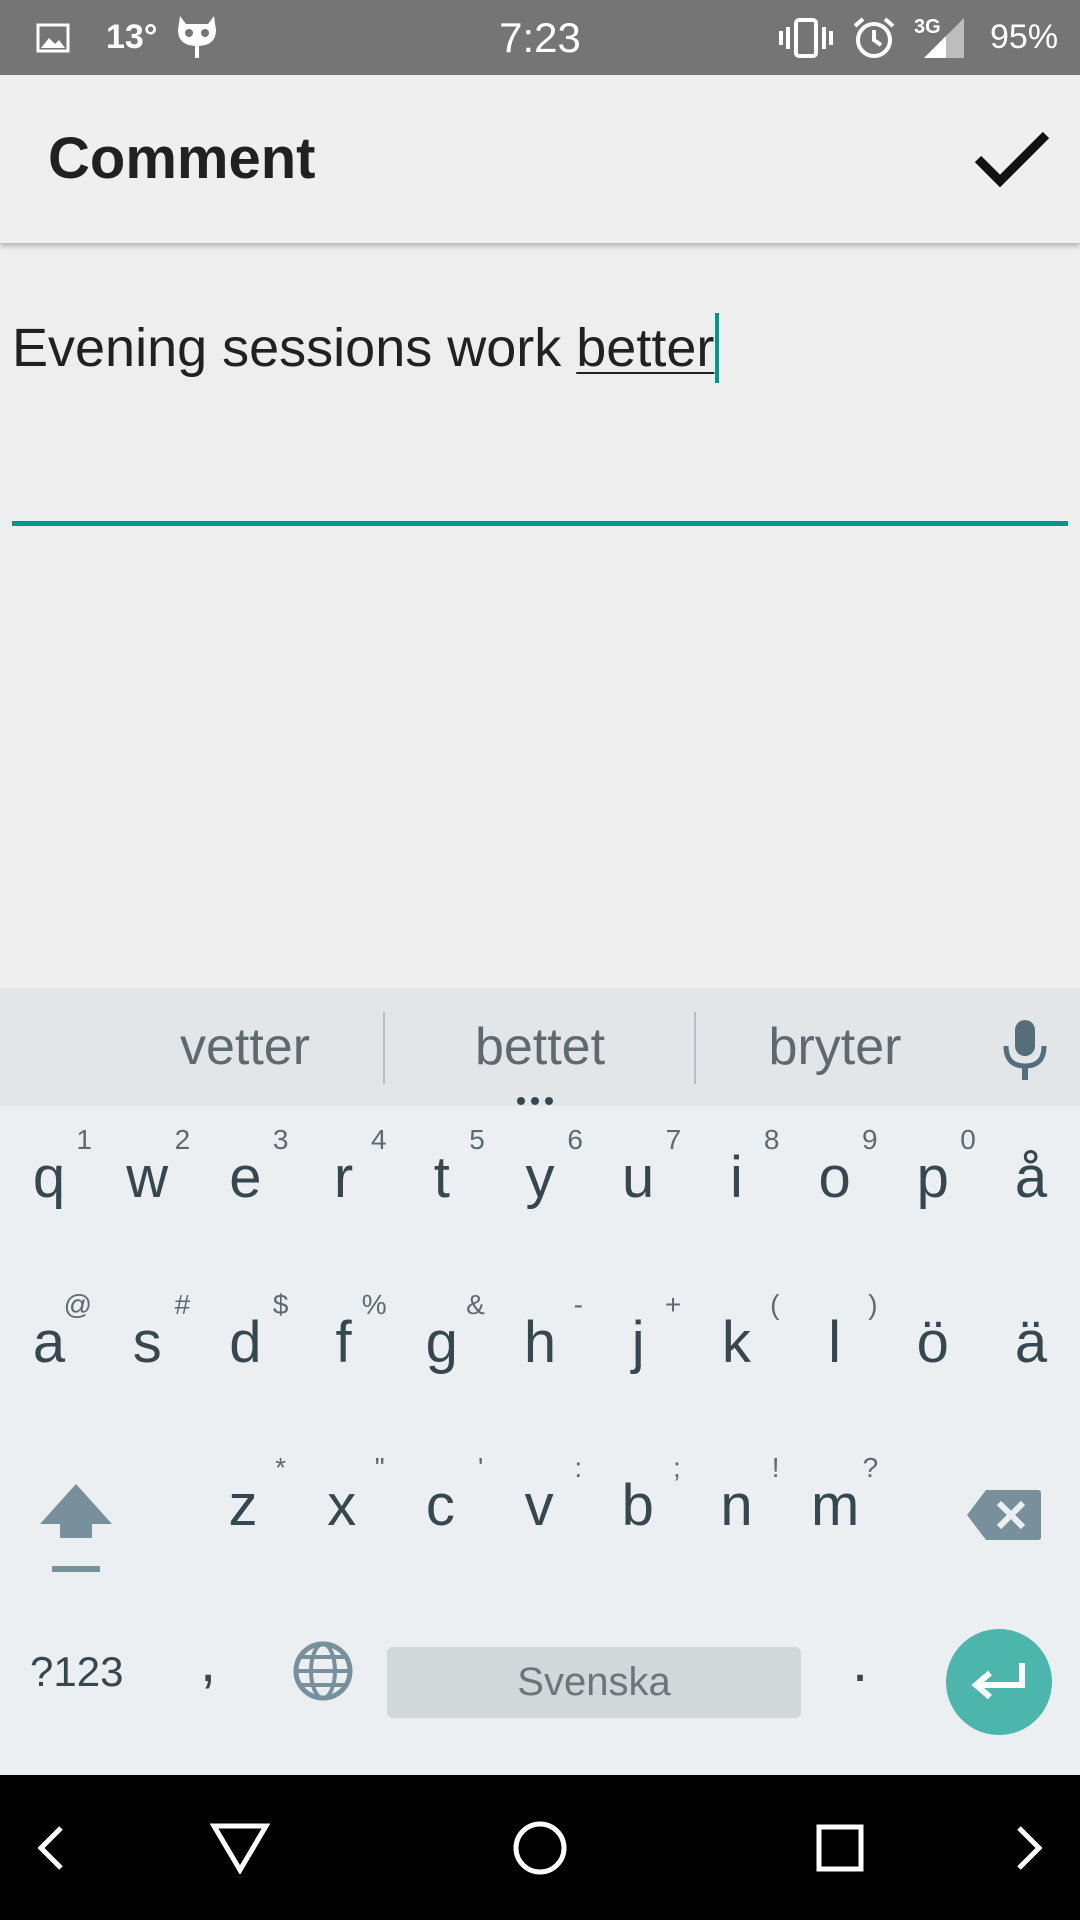 This screenshot has width=1080, height=1920. I want to click on signal-icon, so click(944, 37).